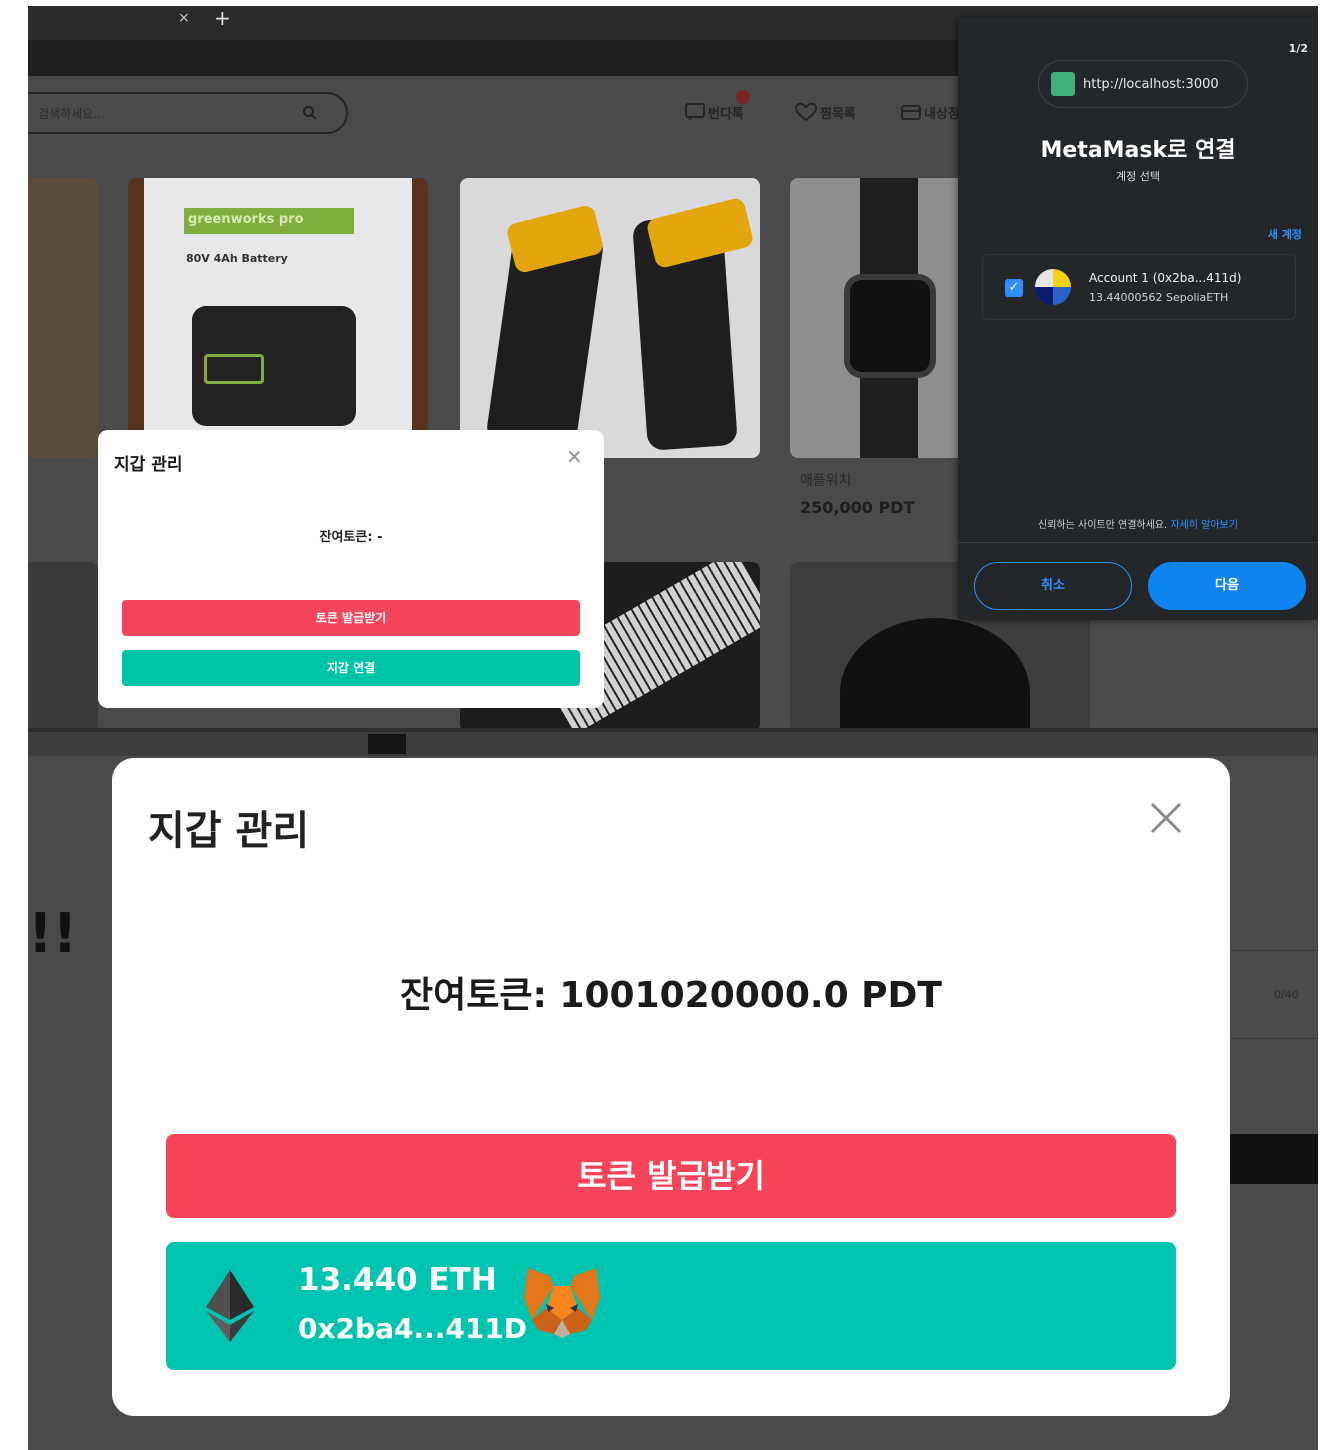 Image resolution: width=1335 pixels, height=1450 pixels. What do you see at coordinates (857, 507) in the screenshot?
I see `product-price: 250,000 PDT` at bounding box center [857, 507].